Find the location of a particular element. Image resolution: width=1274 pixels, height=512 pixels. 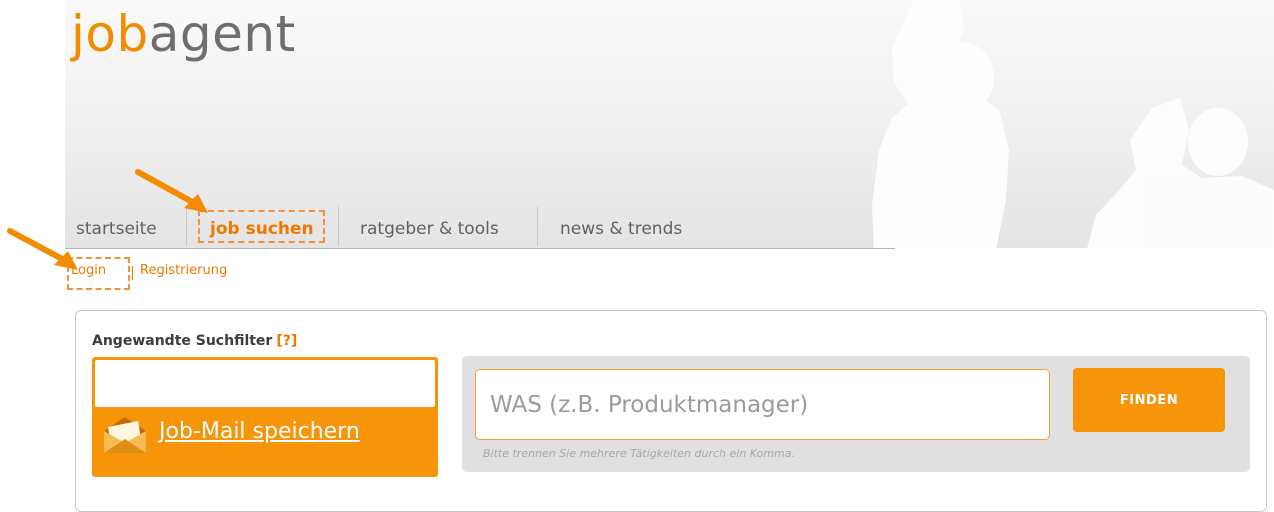

tab-ratgeber-tools: ratgeber & tools is located at coordinates (429, 227).